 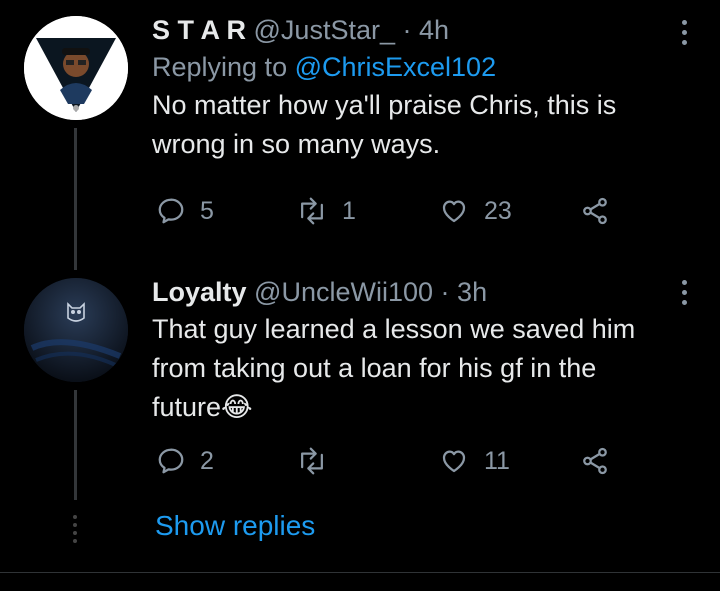 I want to click on reply-count: 5, so click(x=207, y=210).